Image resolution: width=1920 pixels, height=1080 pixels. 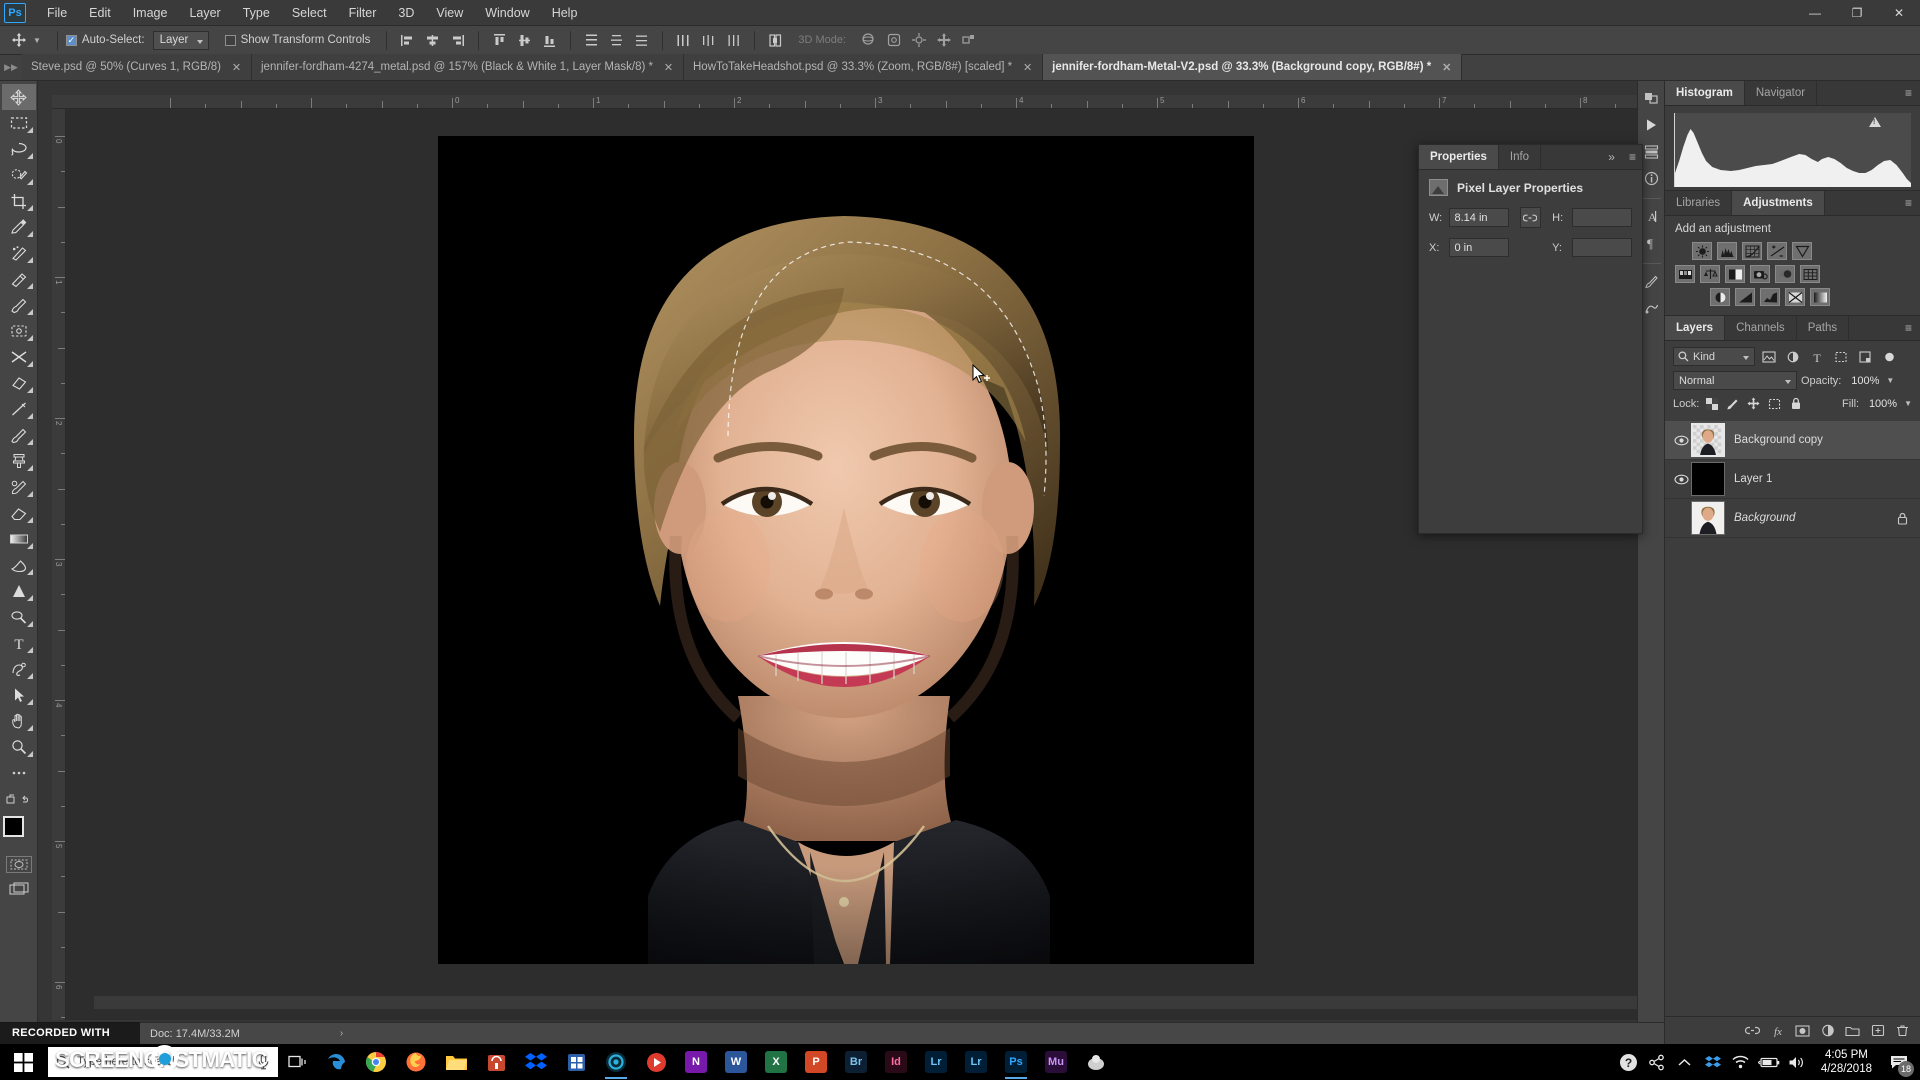 What do you see at coordinates (1769, 356) in the screenshot?
I see `pixel-filter-icon` at bounding box center [1769, 356].